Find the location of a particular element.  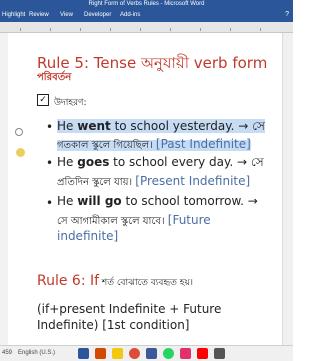

whatsapp-icon is located at coordinates (168, 353).